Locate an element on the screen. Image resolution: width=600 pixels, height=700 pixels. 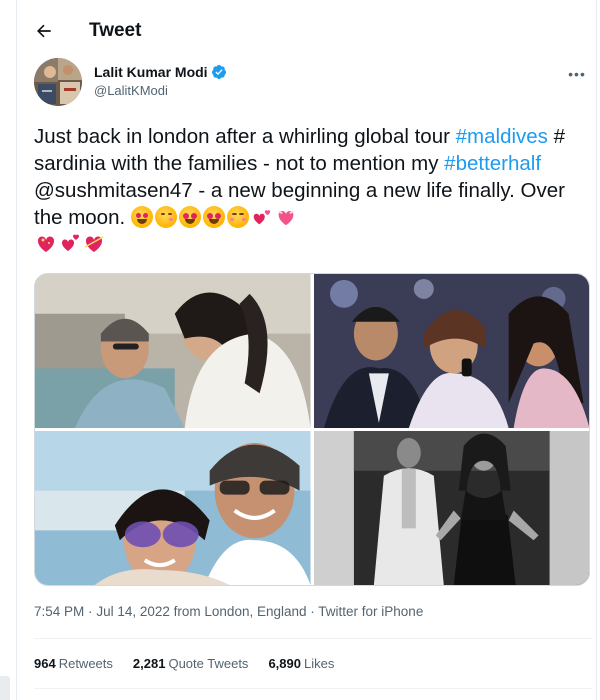
tweet-date: Jul 14, 2022 is located at coordinates (133, 611).